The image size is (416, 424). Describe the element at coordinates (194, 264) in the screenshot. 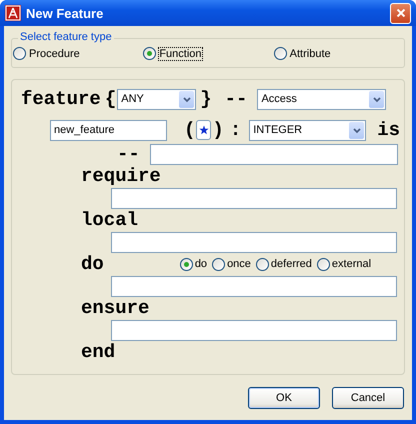

I see `radio-option: do` at that location.